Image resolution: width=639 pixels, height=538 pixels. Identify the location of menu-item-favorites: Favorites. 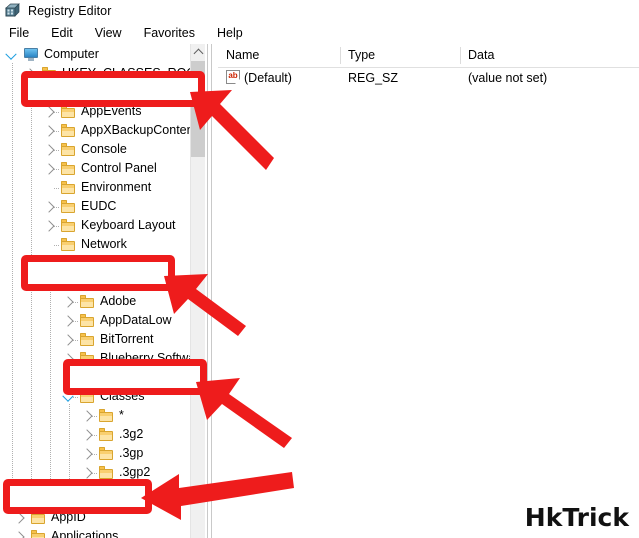
(169, 33).